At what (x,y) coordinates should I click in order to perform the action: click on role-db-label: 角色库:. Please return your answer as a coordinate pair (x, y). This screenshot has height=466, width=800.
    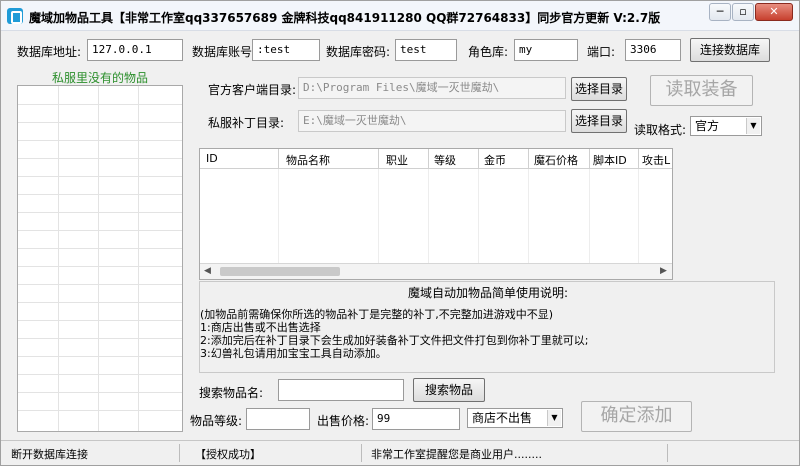
    Looking at the image, I should click on (488, 52).